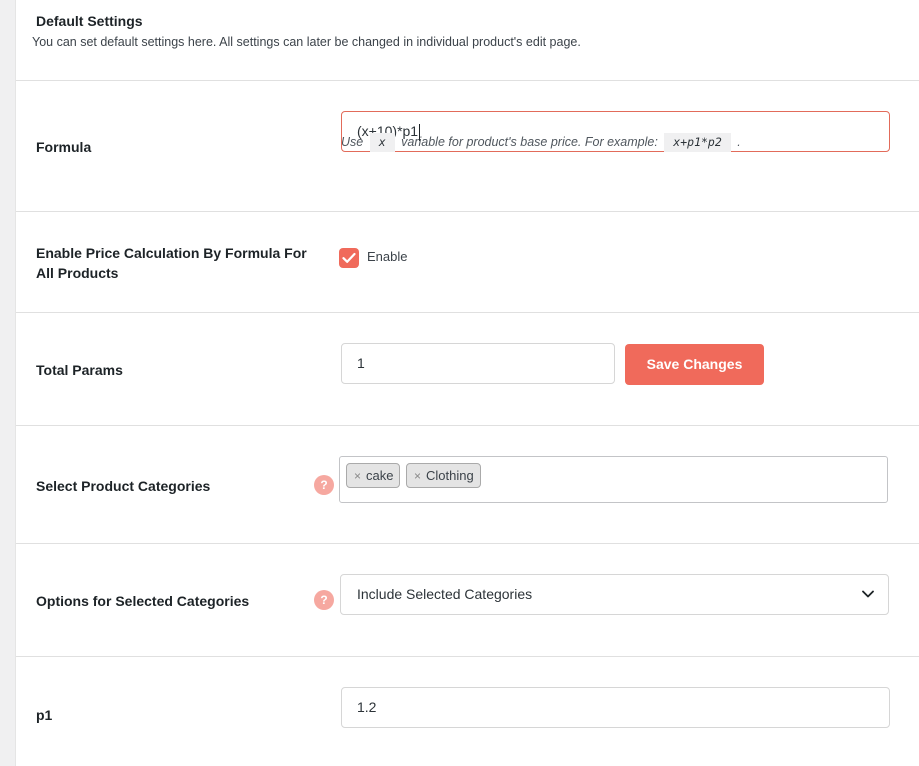 The height and width of the screenshot is (766, 919). Describe the element at coordinates (478, 363) in the screenshot. I see `total-params-input: 1` at that location.